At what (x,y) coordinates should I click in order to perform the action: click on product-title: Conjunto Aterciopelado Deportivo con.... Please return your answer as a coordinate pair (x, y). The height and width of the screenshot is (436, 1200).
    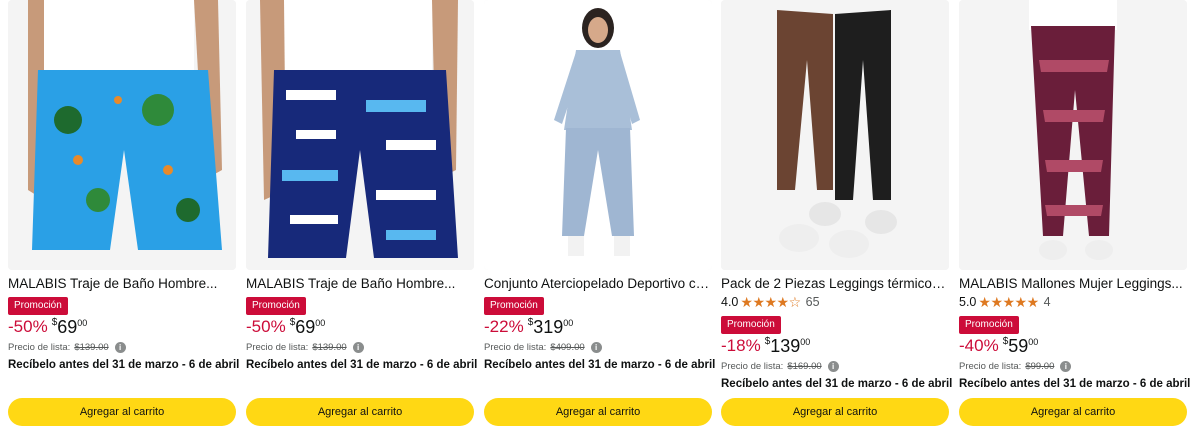
    Looking at the image, I should click on (598, 284).